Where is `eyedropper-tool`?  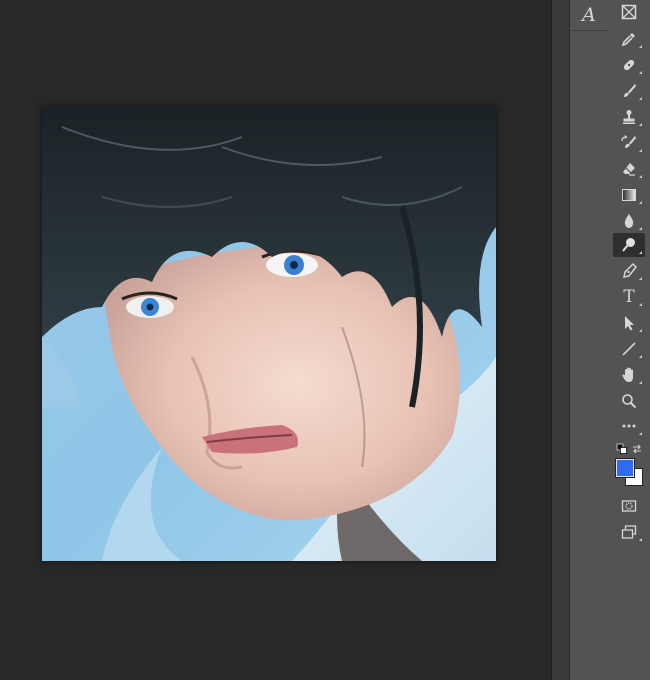
eyedropper-tool is located at coordinates (629, 39).